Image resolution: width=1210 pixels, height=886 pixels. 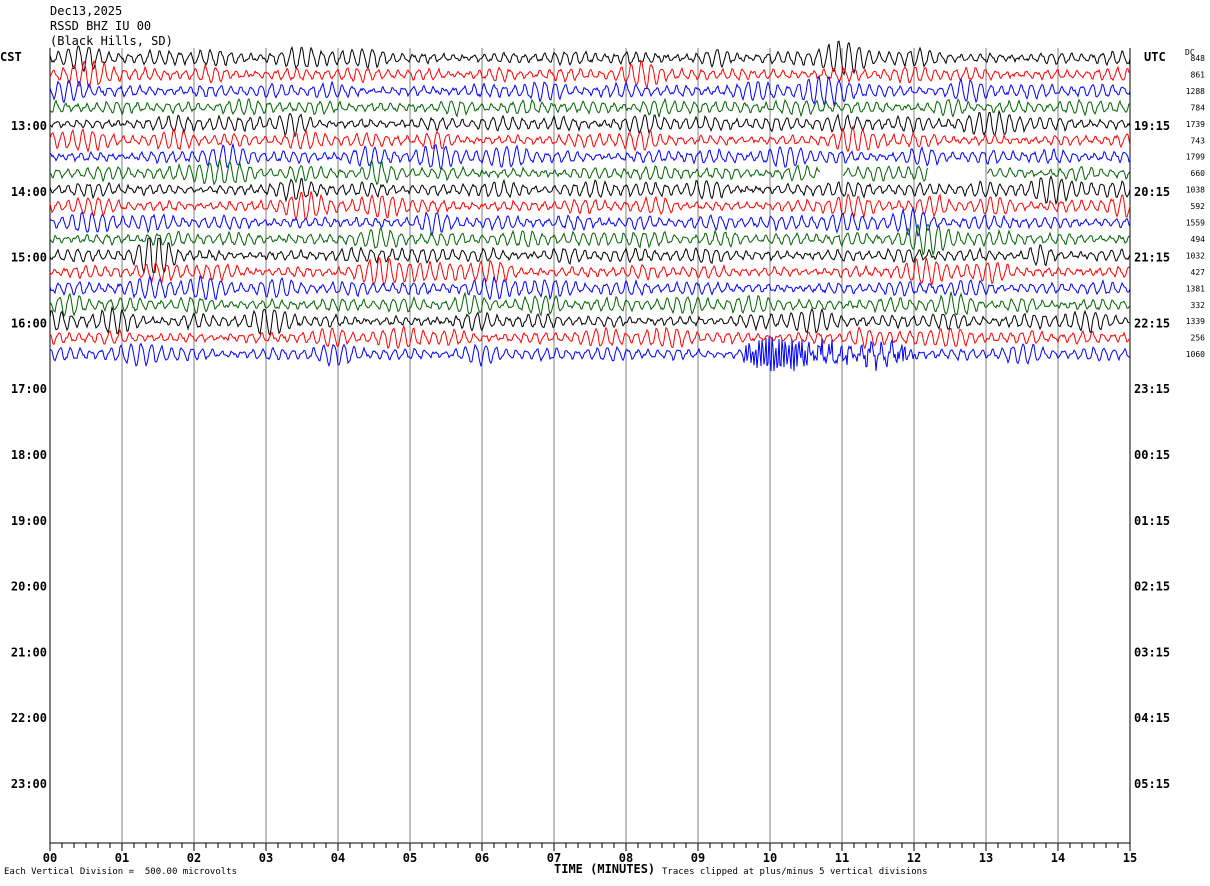 What do you see at coordinates (29, 718) in the screenshot?
I see `cst-hour-label: 22:00` at bounding box center [29, 718].